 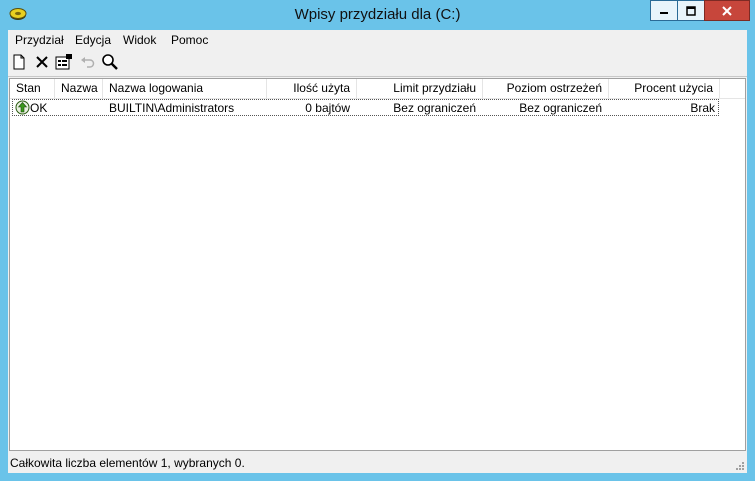 What do you see at coordinates (546, 88) in the screenshot?
I see `column-header-warning: Poziom ostrzeżeń` at bounding box center [546, 88].